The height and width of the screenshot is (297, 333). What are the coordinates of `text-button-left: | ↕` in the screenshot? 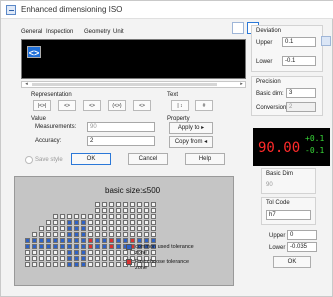 It's located at (180, 105).